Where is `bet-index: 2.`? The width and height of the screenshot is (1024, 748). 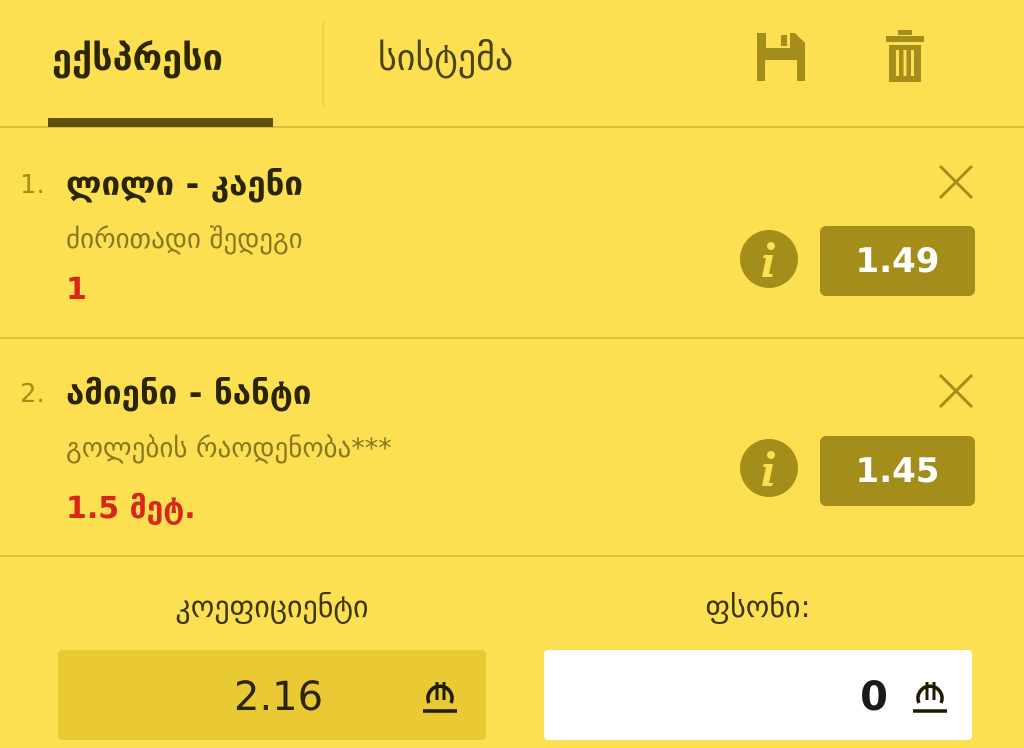
bet-index: 2. is located at coordinates (32, 394).